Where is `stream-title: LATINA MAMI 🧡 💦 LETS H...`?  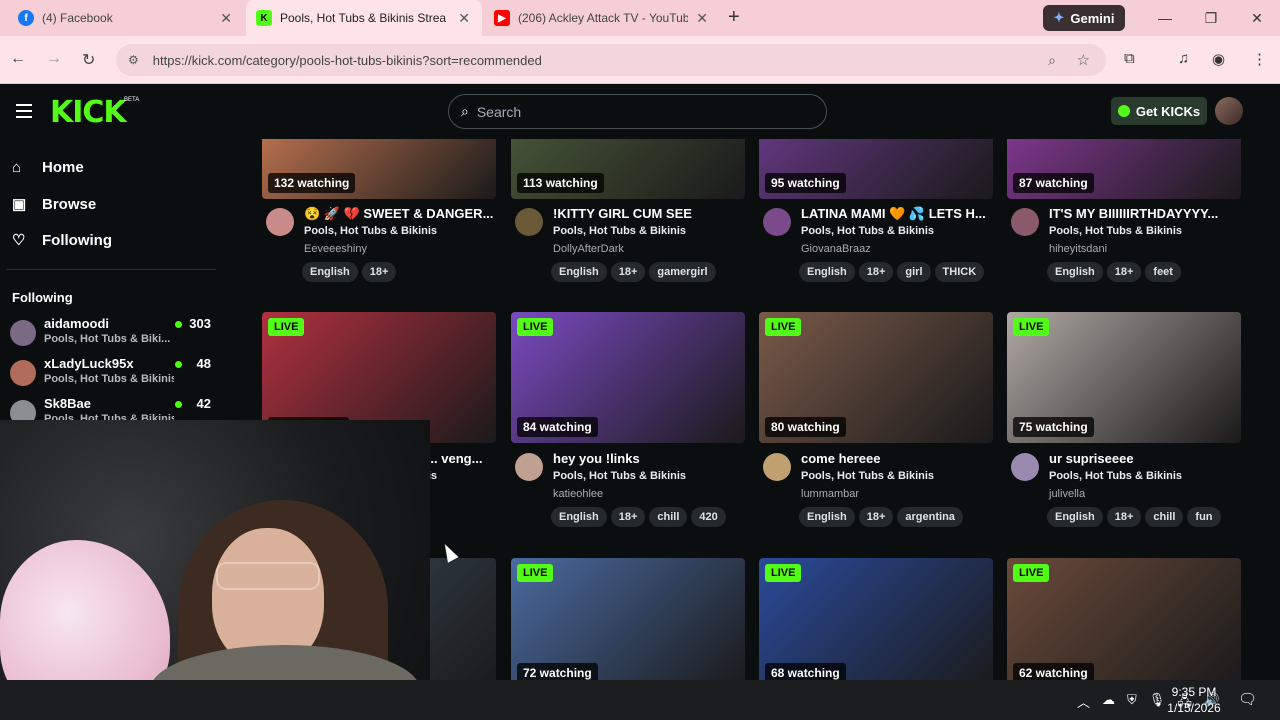 stream-title: LATINA MAMI 🧡 💦 LETS H... is located at coordinates (896, 214).